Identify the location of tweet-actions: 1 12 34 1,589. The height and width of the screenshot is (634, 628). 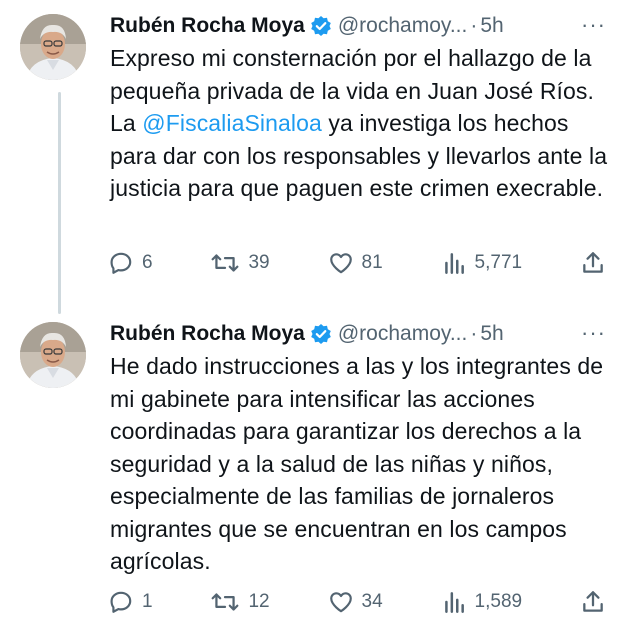
(357, 602).